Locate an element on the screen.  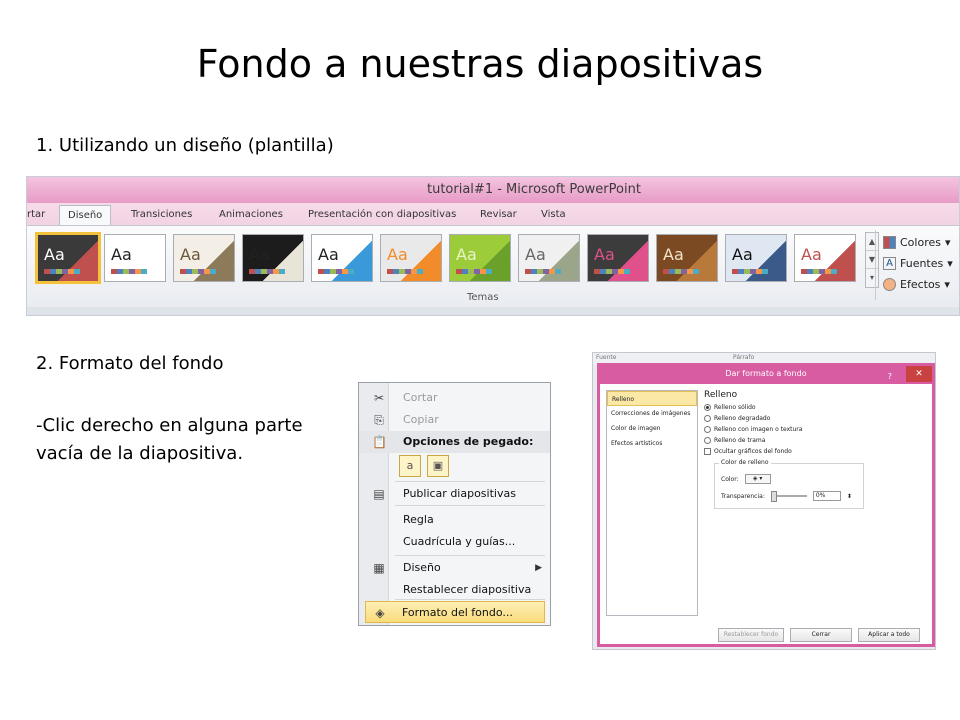
theme-thumbnail-4: Aa is located at coordinates (273, 258).